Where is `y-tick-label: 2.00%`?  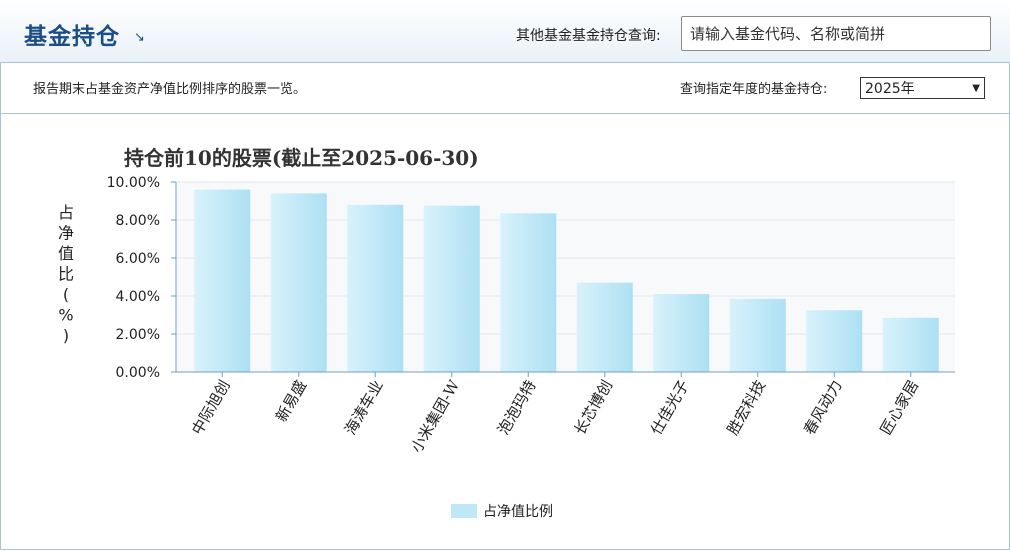
y-tick-label: 2.00% is located at coordinates (138, 335).